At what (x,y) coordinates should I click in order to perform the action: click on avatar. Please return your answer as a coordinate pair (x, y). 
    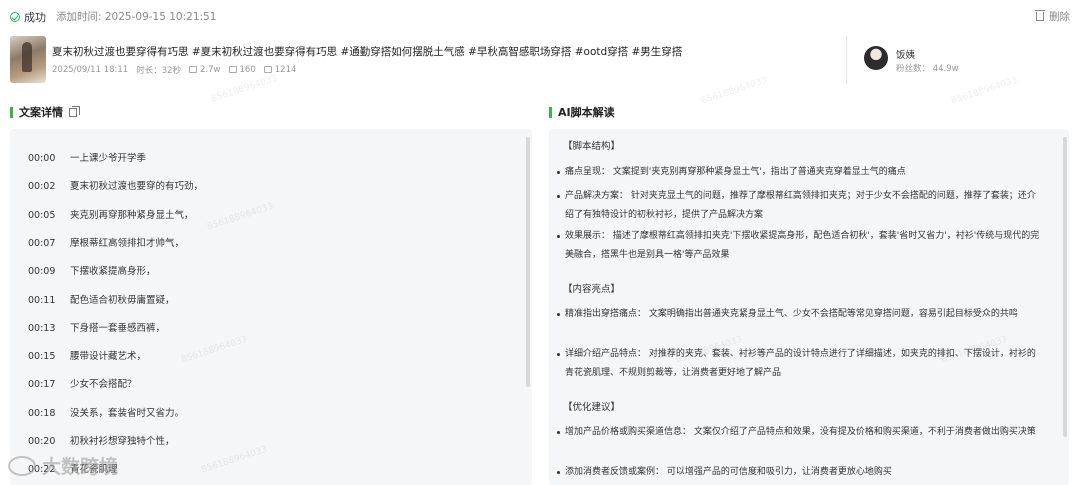
    Looking at the image, I should click on (876, 58).